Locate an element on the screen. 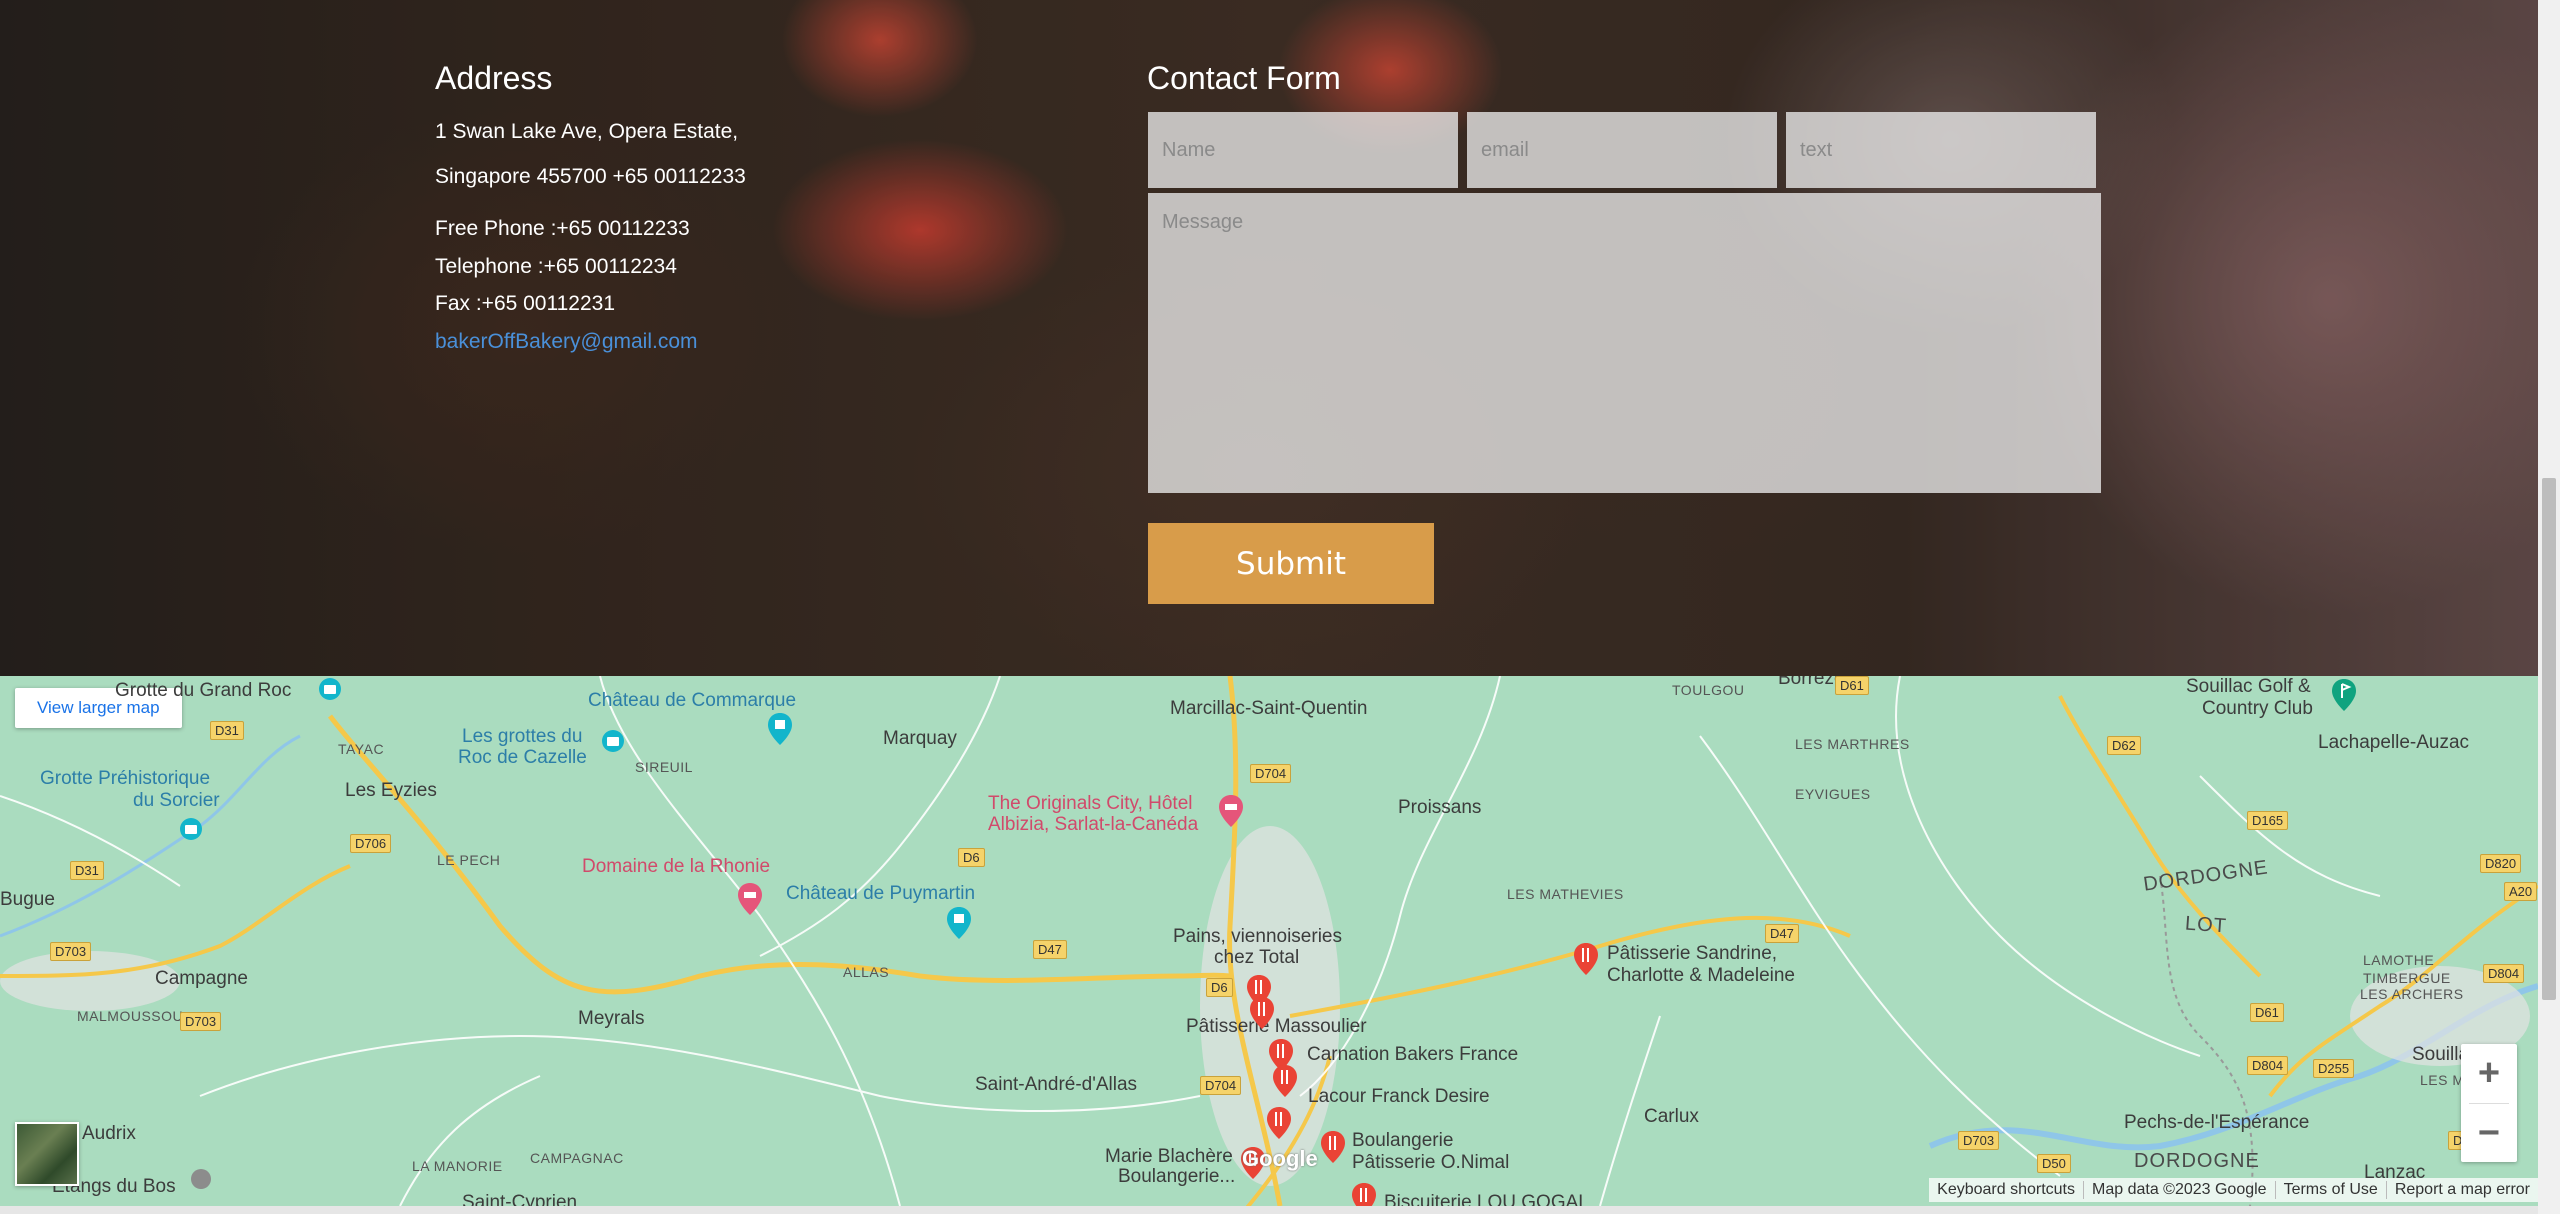 This screenshot has height=1214, width=2560. road-shield: A20 is located at coordinates (2521, 891).